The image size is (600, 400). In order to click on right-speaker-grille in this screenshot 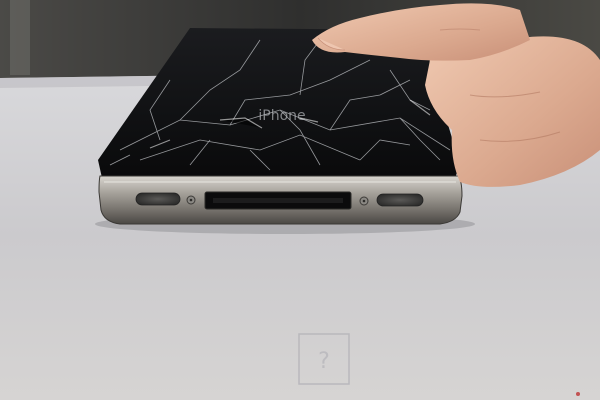, I will do `click(400, 200)`.